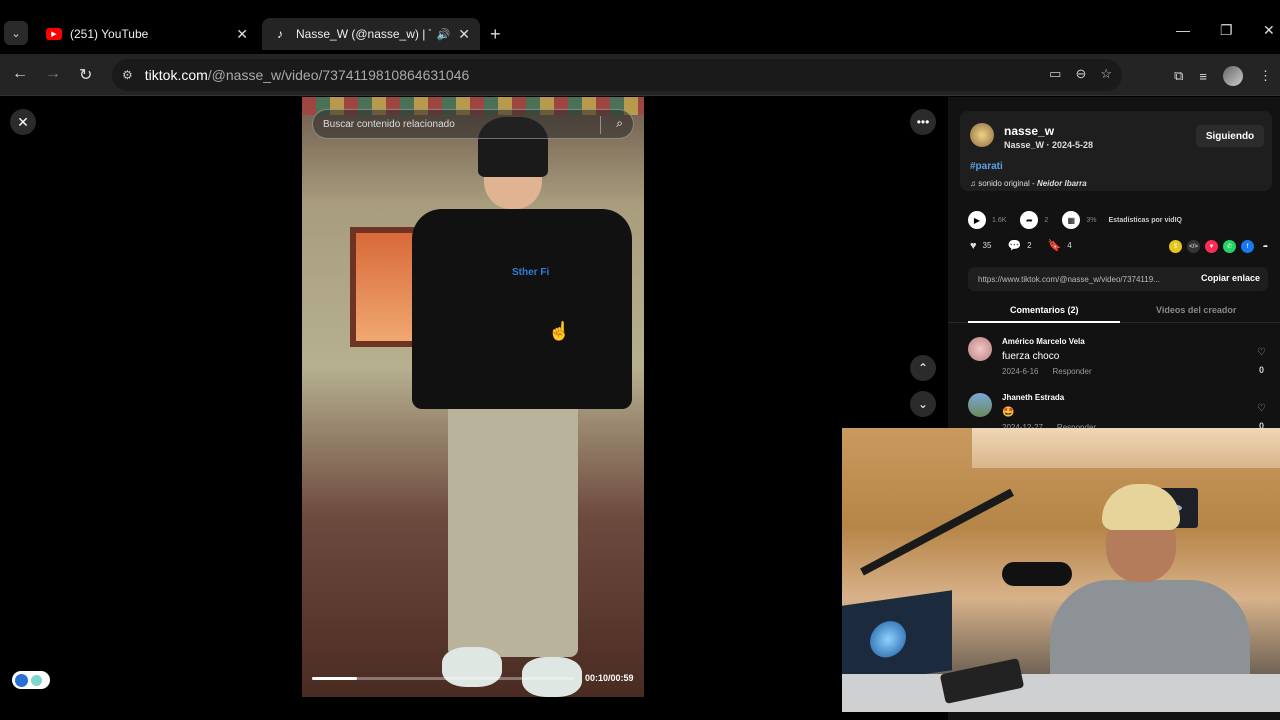  What do you see at coordinates (1106, 74) in the screenshot?
I see `bookmark-star-icon: ☆` at bounding box center [1106, 74].